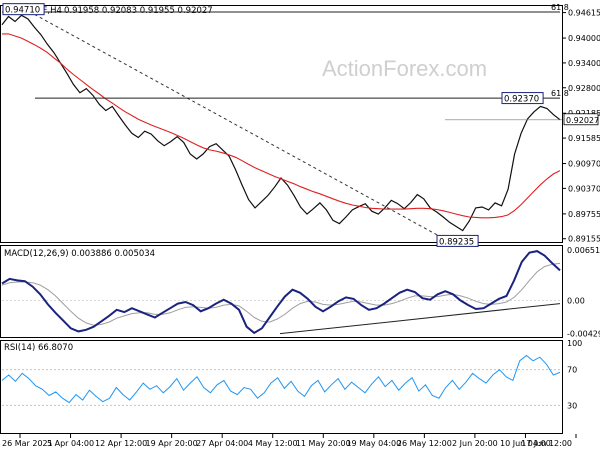 The height and width of the screenshot is (450, 600). Describe the element at coordinates (456, 242) in the screenshot. I see `label-low-089235: 0.89235` at that location.